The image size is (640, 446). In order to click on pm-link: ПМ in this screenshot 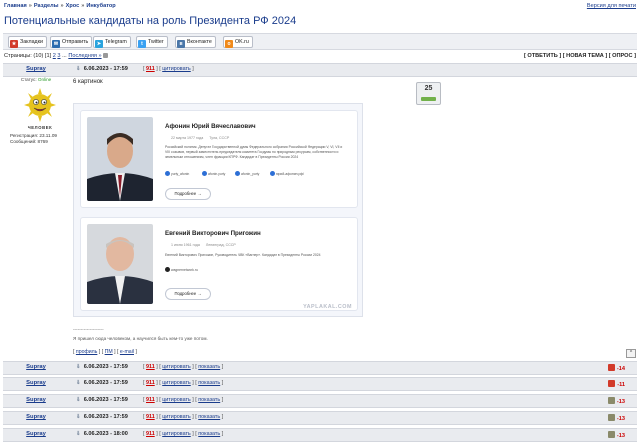, I will do `click(109, 352)`.